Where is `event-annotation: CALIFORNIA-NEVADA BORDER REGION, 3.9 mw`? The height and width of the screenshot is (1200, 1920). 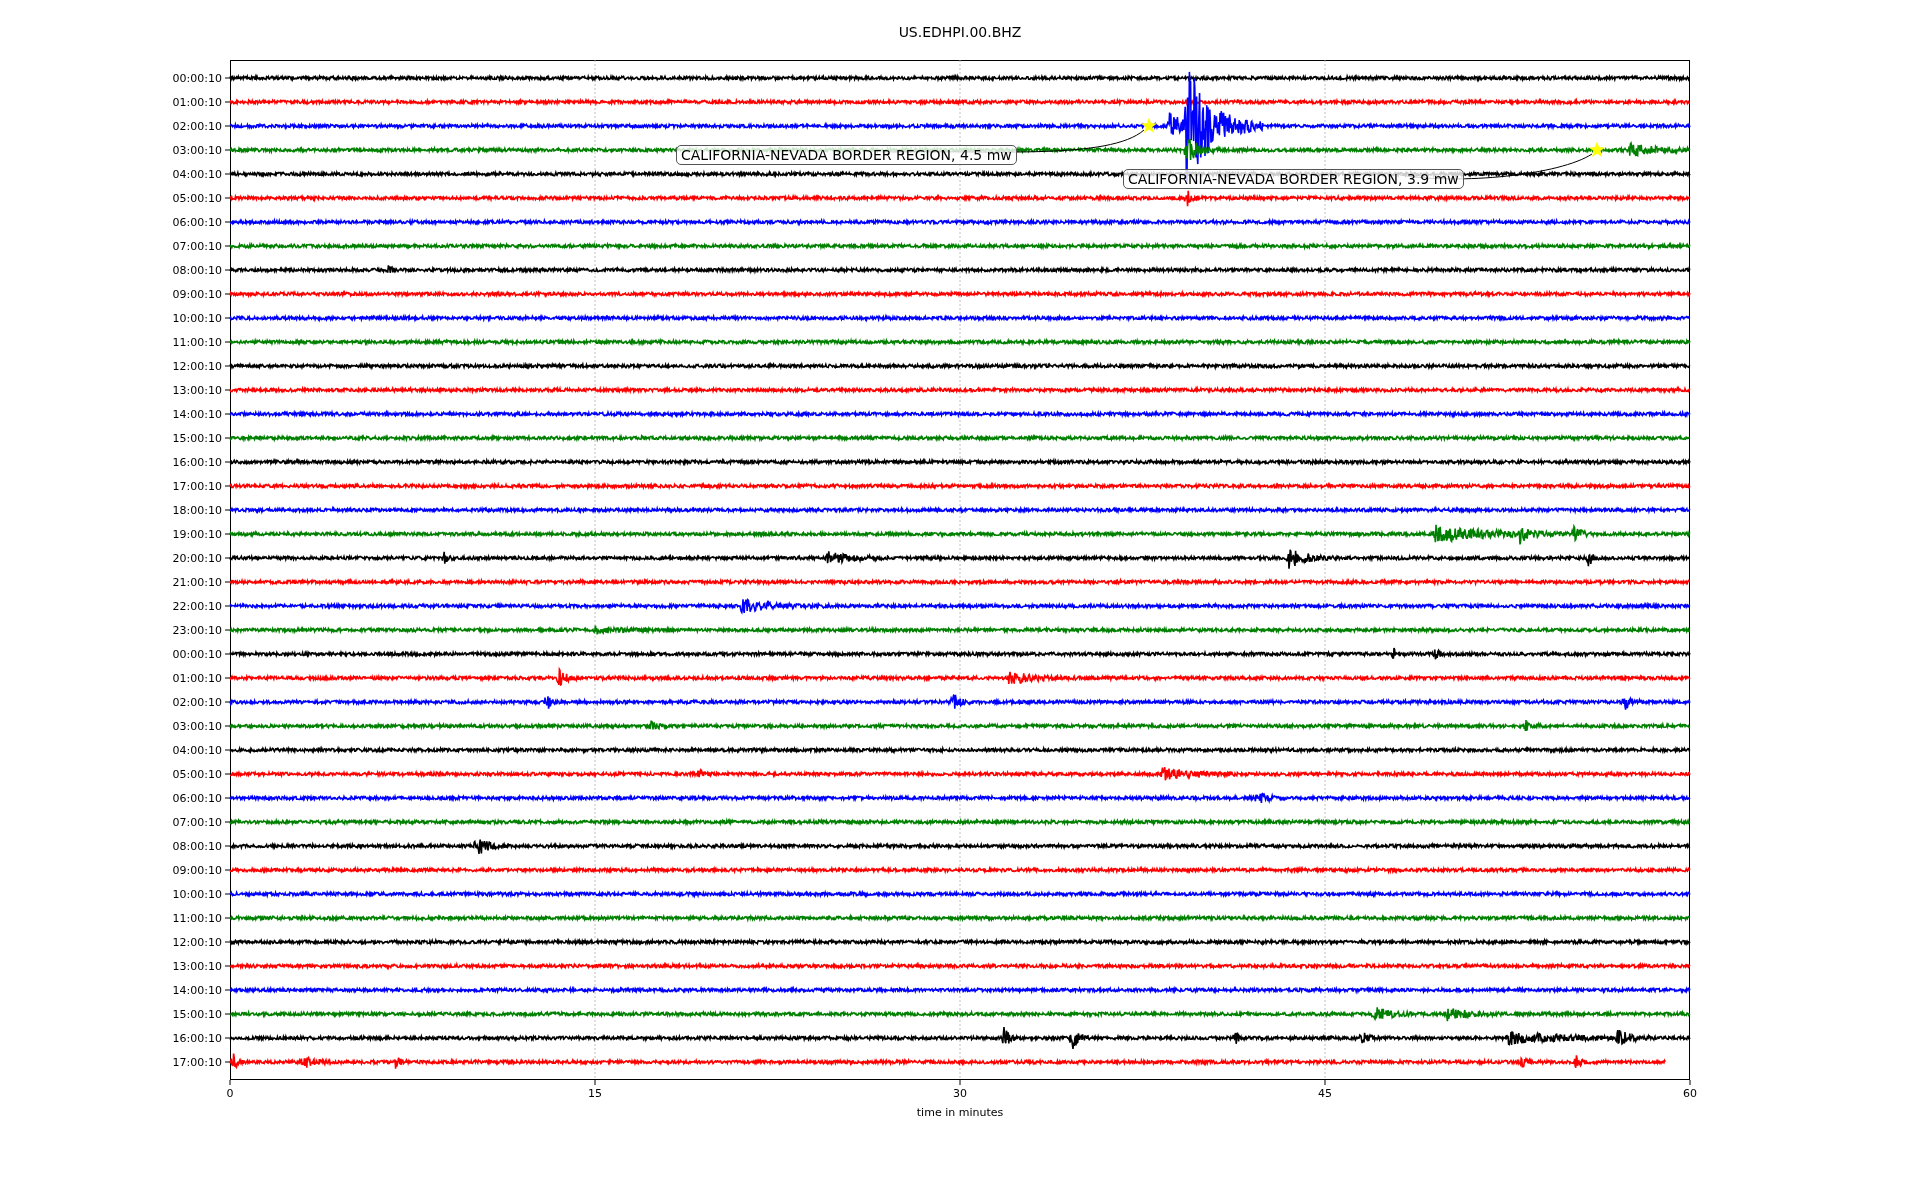 event-annotation: CALIFORNIA-NEVADA BORDER REGION, 3.9 mw is located at coordinates (1293, 179).